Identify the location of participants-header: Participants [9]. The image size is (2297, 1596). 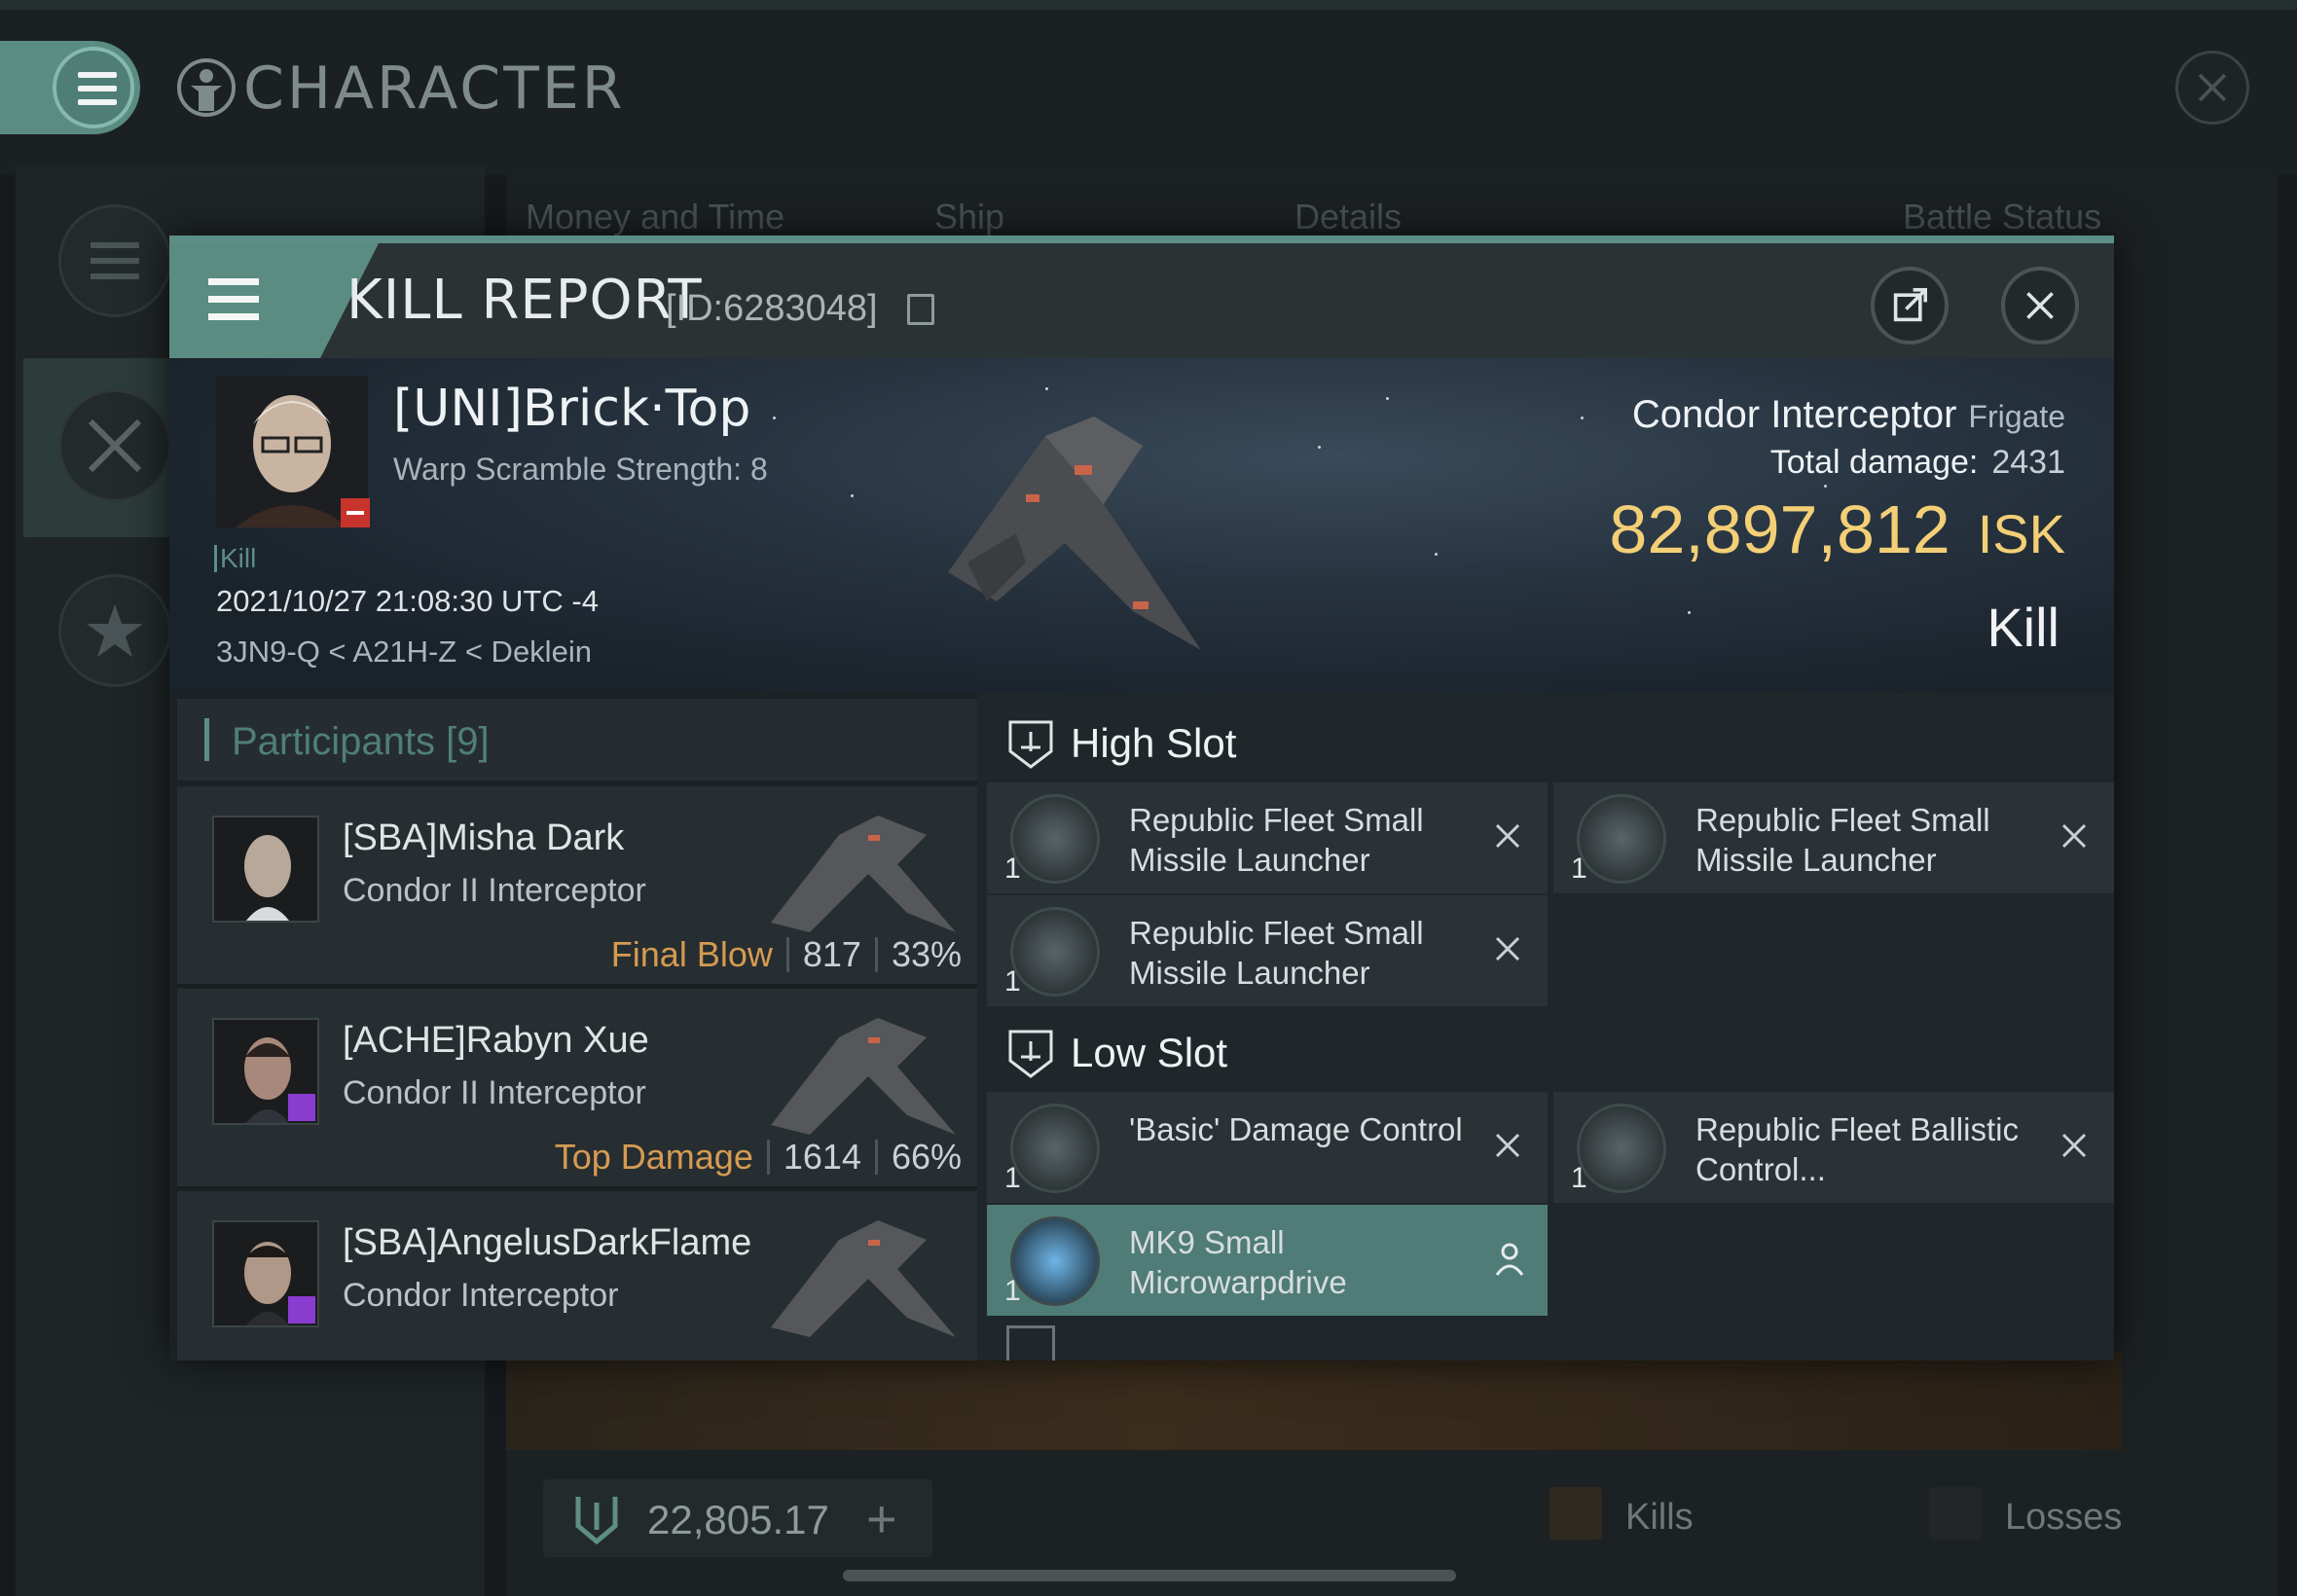
(577, 739).